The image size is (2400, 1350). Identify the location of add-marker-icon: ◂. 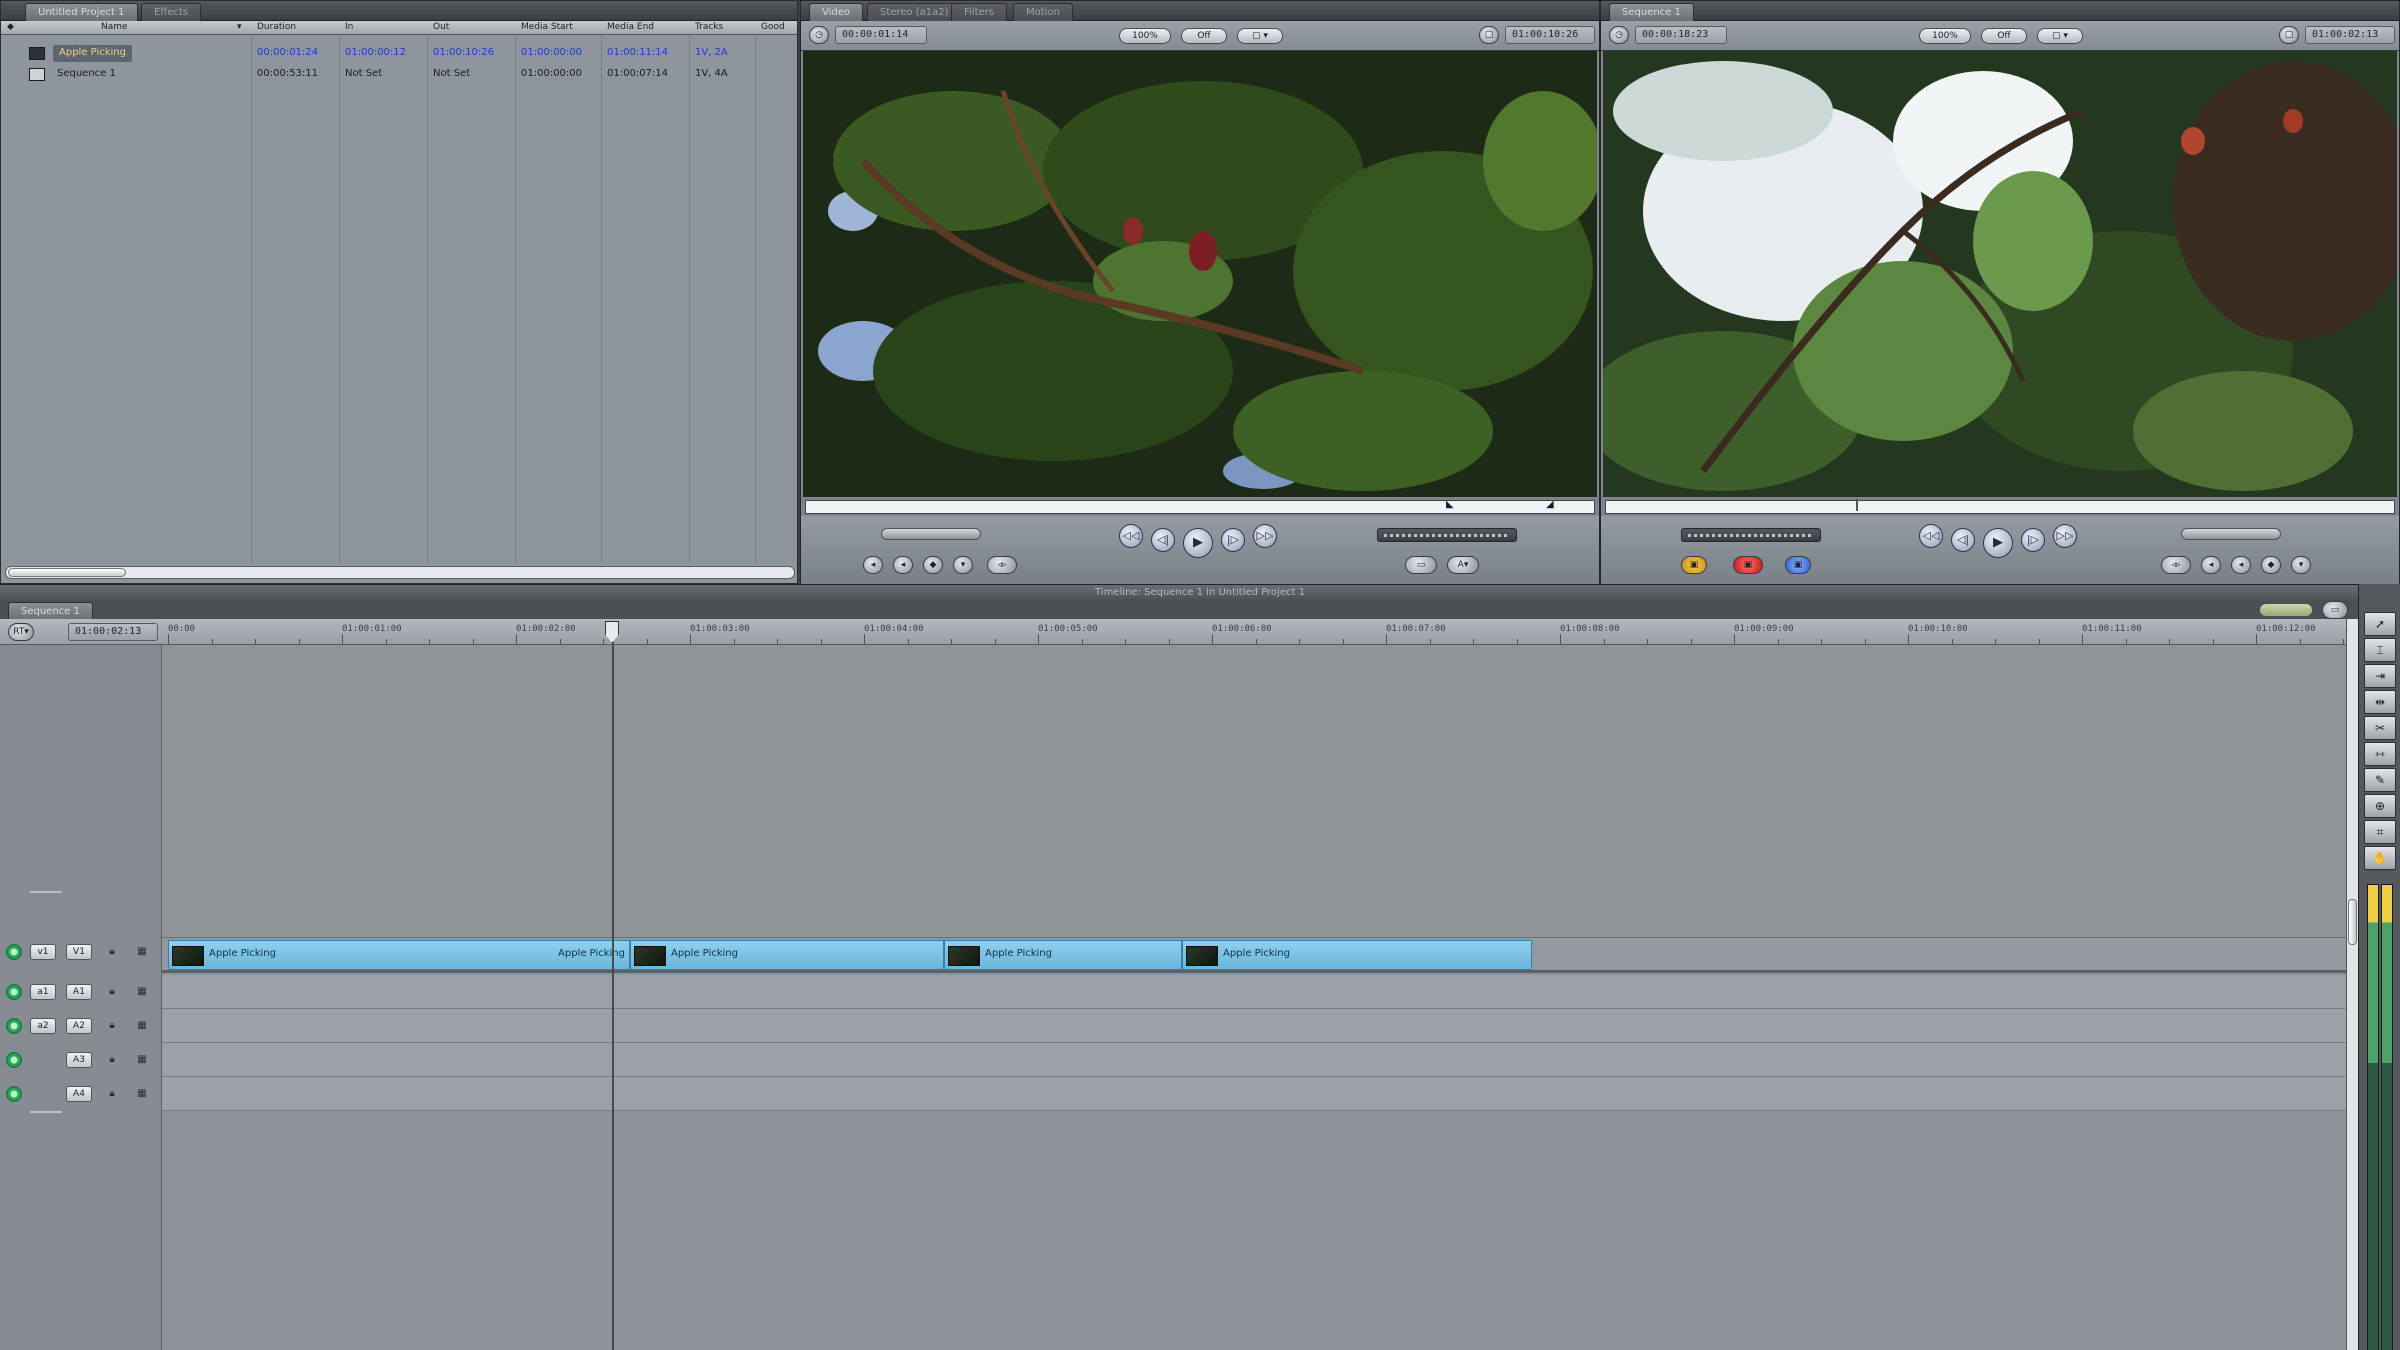
(2211, 565).